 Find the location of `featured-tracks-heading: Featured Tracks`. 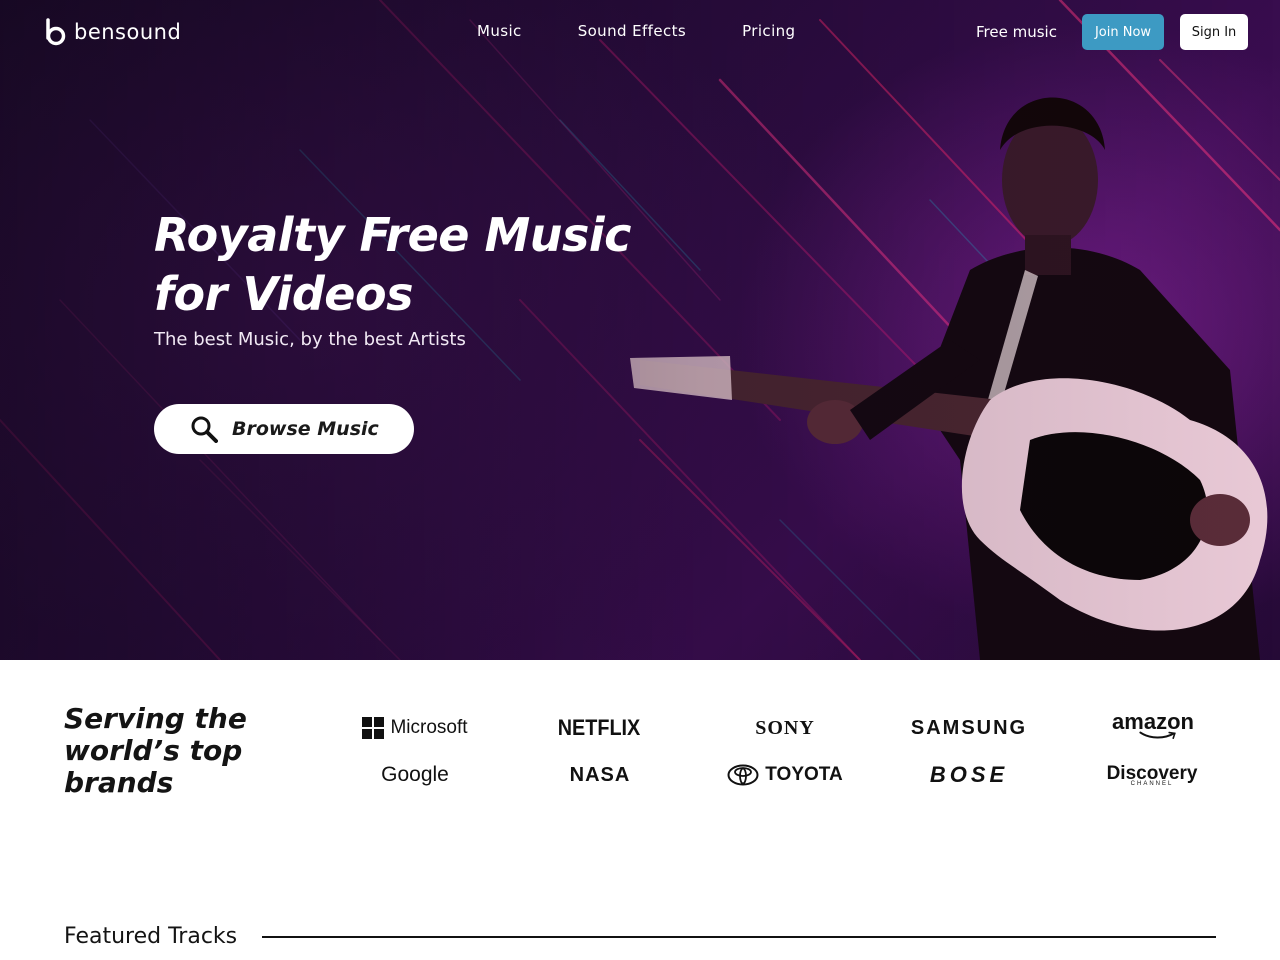

featured-tracks-heading: Featured Tracks is located at coordinates (151, 936).